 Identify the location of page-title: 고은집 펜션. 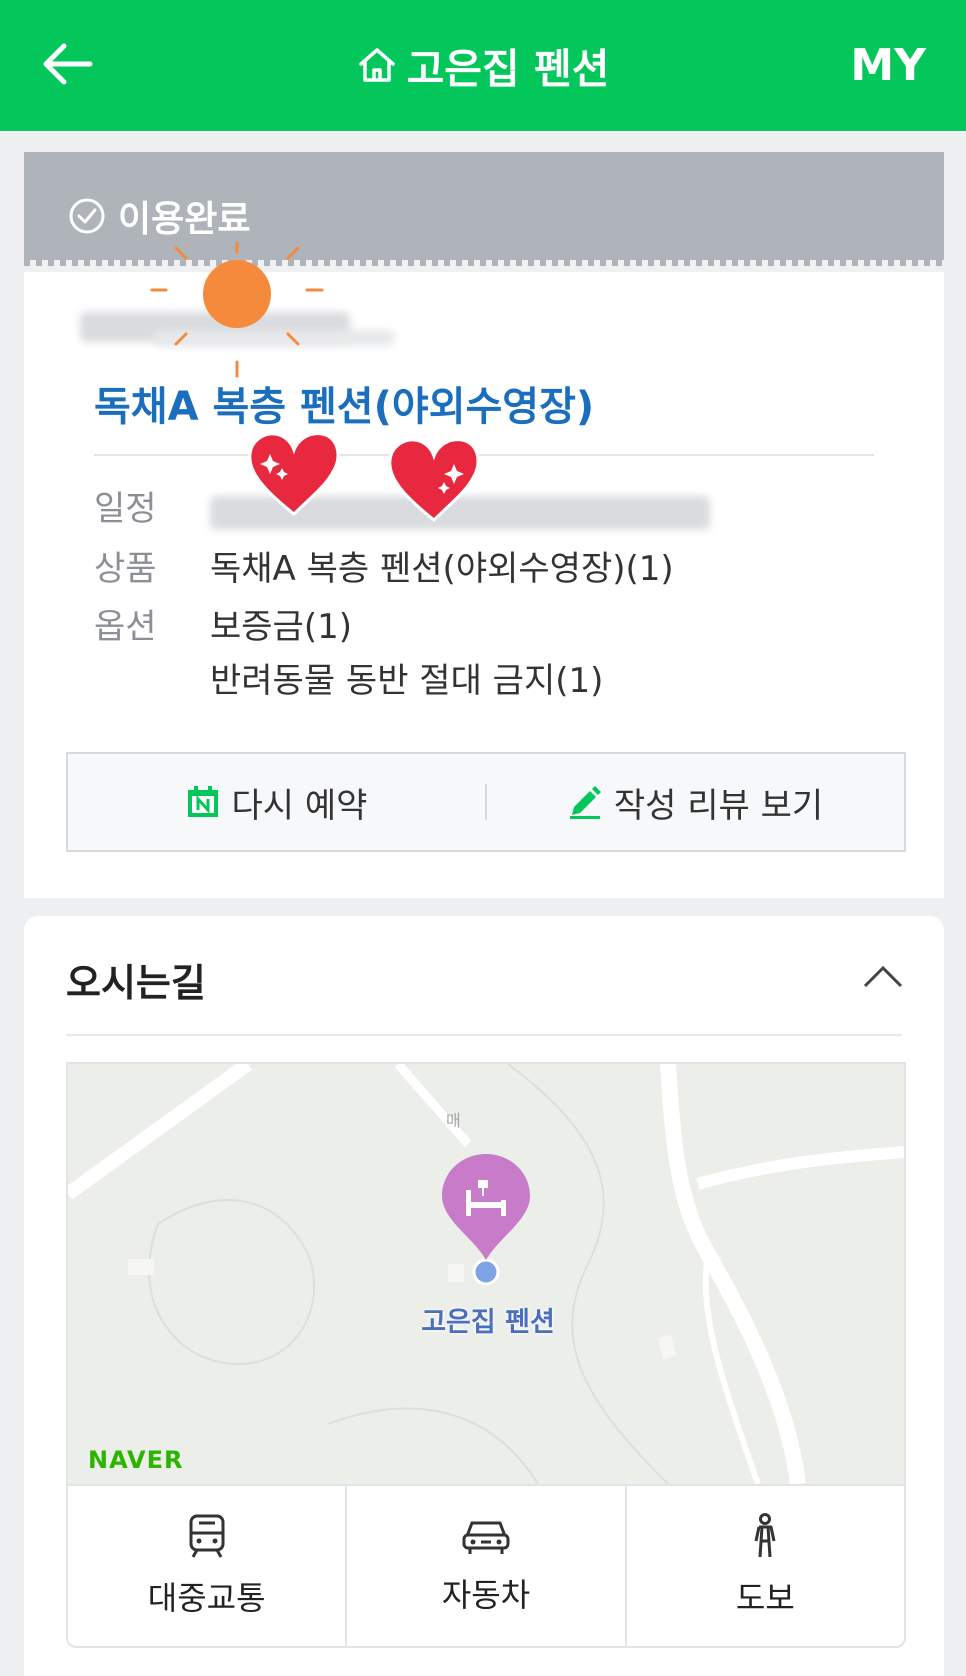
(483, 65).